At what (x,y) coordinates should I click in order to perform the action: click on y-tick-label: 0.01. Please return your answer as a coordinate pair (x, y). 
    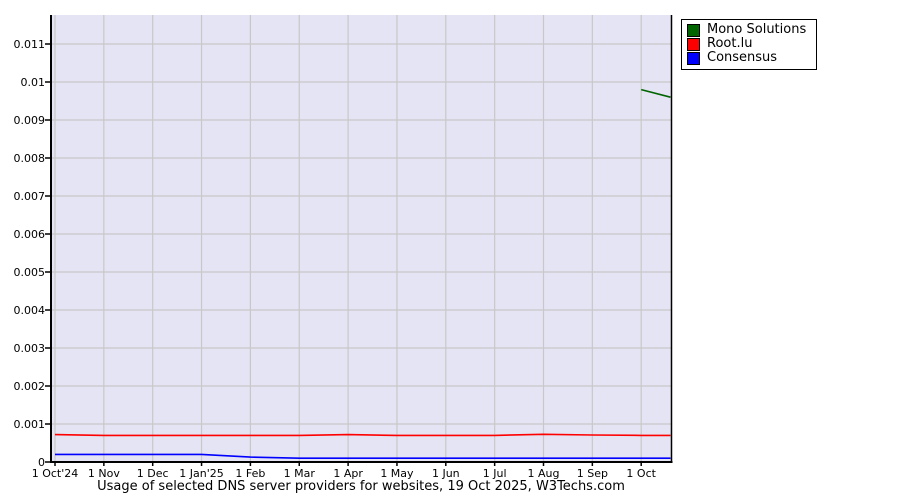
    Looking at the image, I should click on (33, 82).